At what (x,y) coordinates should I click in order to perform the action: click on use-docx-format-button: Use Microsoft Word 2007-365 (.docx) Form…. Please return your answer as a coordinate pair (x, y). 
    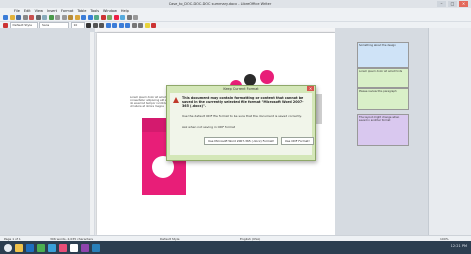
    Looking at the image, I should click on (241, 141).